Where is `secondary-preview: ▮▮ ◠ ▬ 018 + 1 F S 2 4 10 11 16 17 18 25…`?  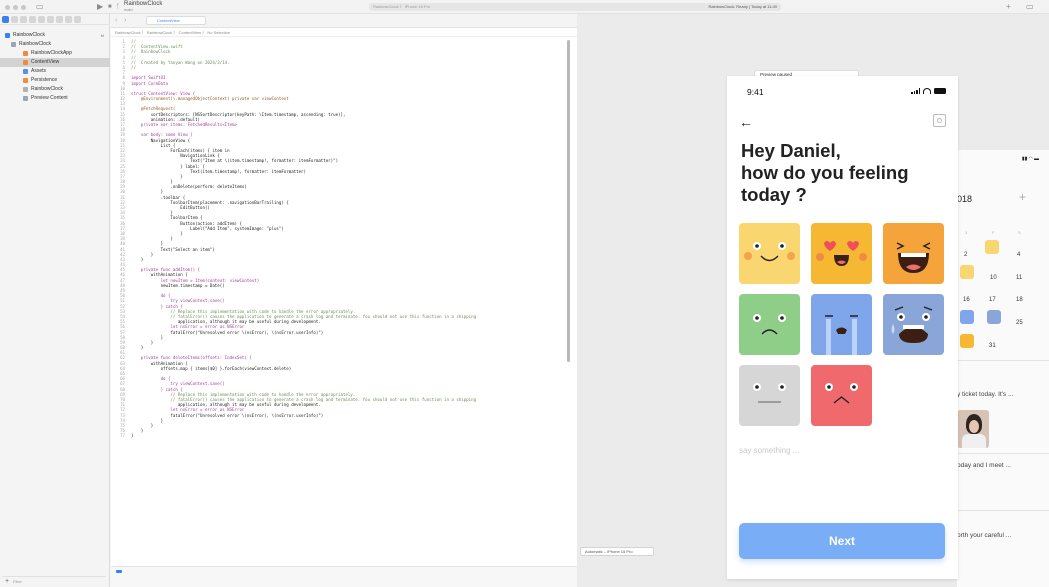
secondary-preview: ▮▮ ◠ ▬ 018 + 1 F S 2 4 10 11 16 17 18 25… is located at coordinates (1003, 368).